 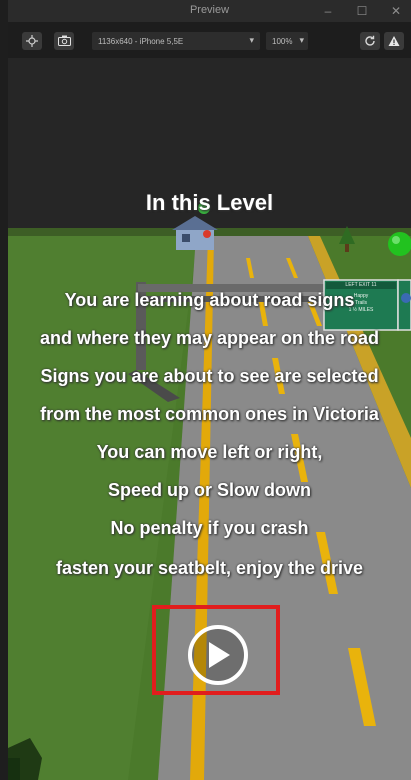 What do you see at coordinates (32, 41) in the screenshot?
I see `inspect-icon` at bounding box center [32, 41].